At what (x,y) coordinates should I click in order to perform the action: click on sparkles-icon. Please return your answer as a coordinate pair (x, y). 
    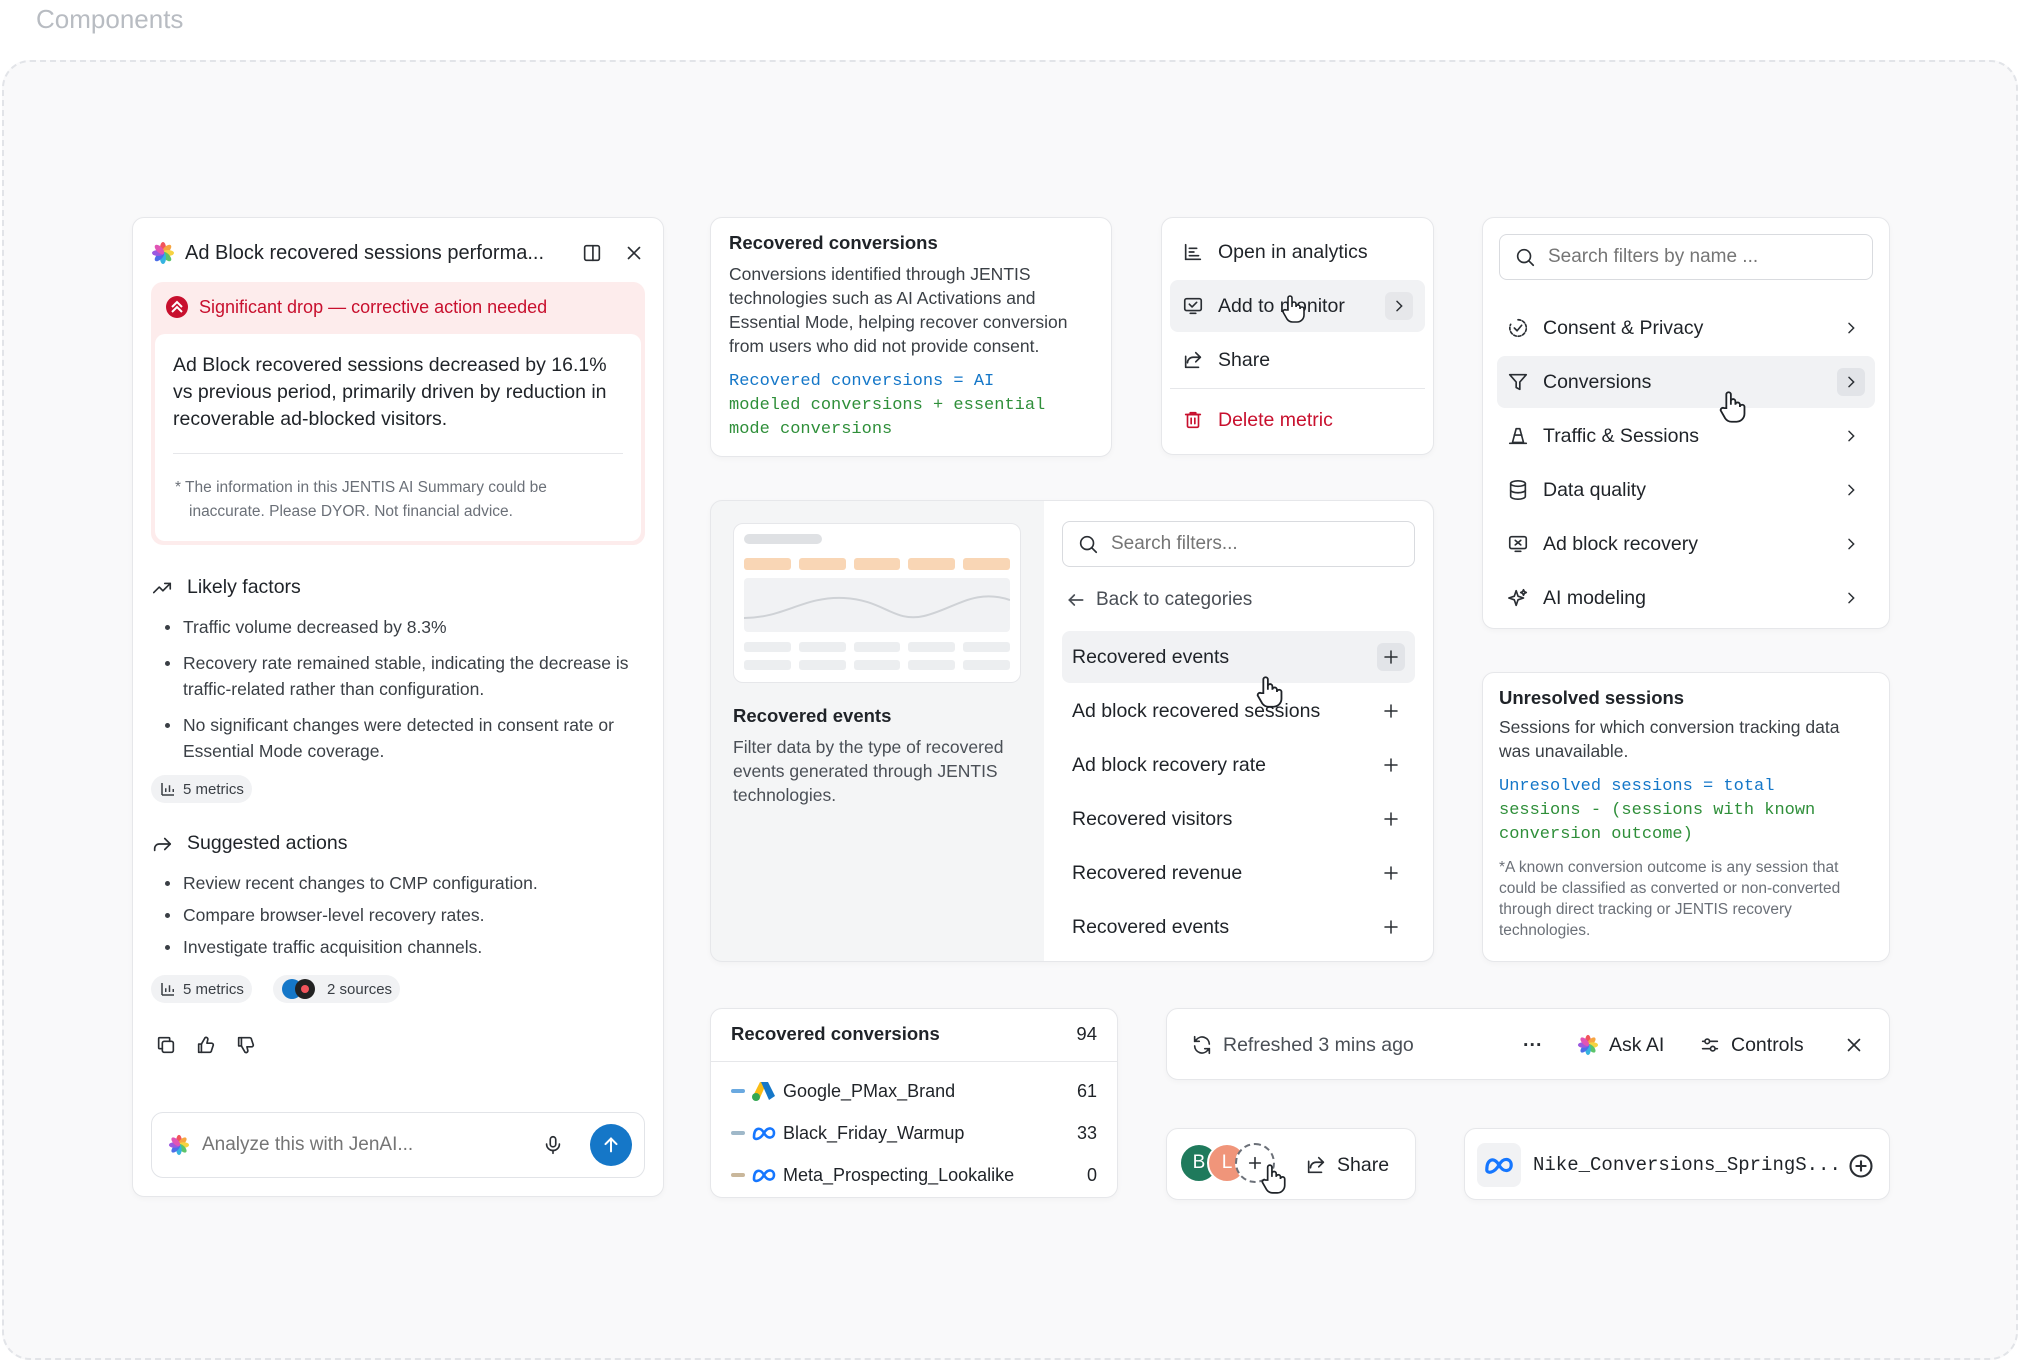
    Looking at the image, I should click on (1518, 598).